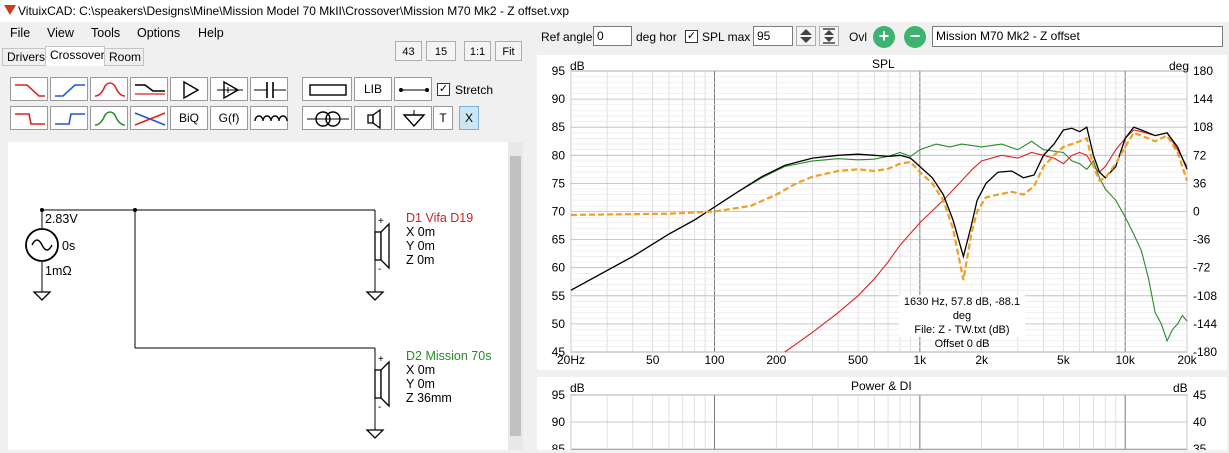  What do you see at coordinates (559, 268) in the screenshot?
I see `y-tick-left: 60` at bounding box center [559, 268].